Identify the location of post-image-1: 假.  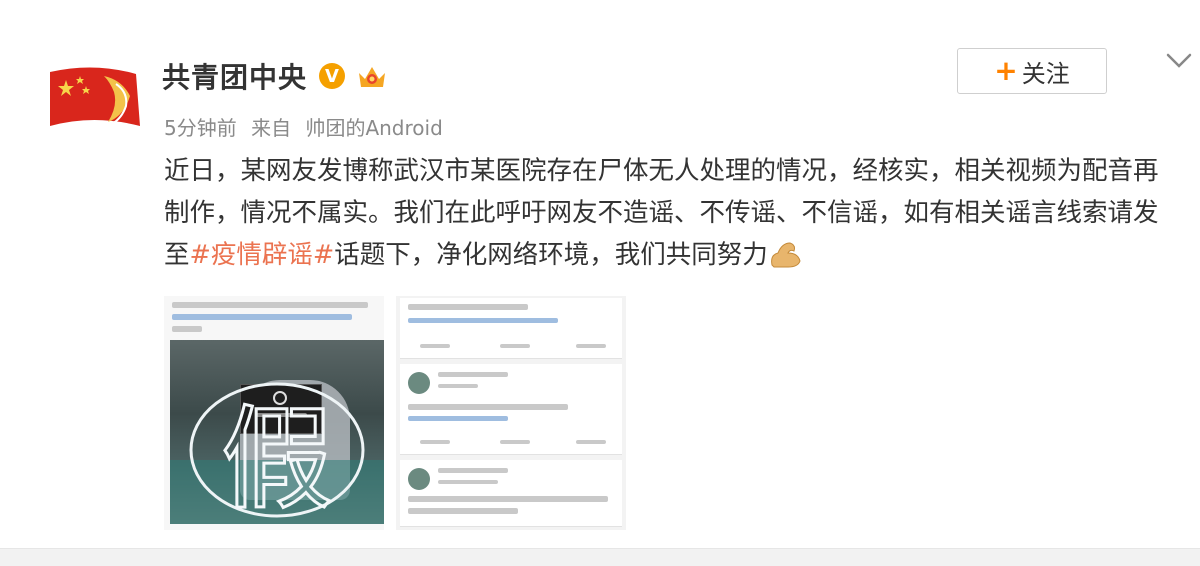
(274, 413).